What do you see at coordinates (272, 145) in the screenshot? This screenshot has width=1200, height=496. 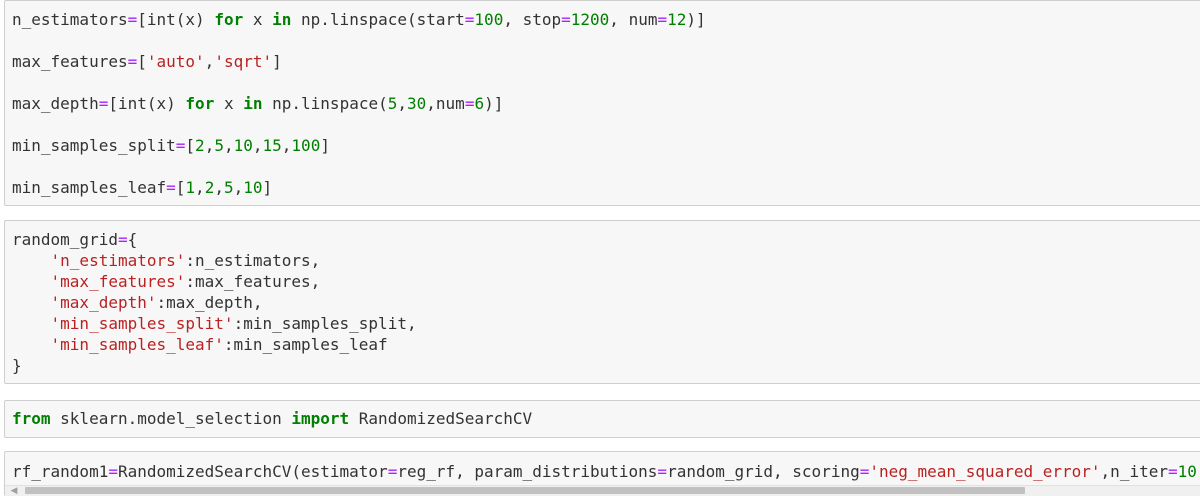 I see `code-token: 15` at bounding box center [272, 145].